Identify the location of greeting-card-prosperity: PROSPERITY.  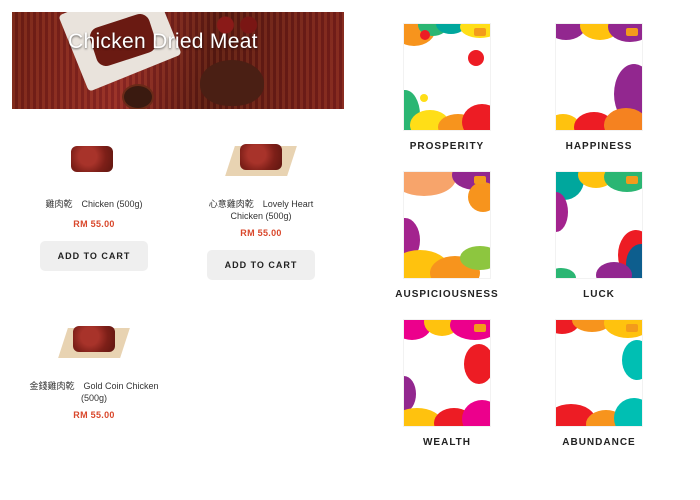
(447, 88).